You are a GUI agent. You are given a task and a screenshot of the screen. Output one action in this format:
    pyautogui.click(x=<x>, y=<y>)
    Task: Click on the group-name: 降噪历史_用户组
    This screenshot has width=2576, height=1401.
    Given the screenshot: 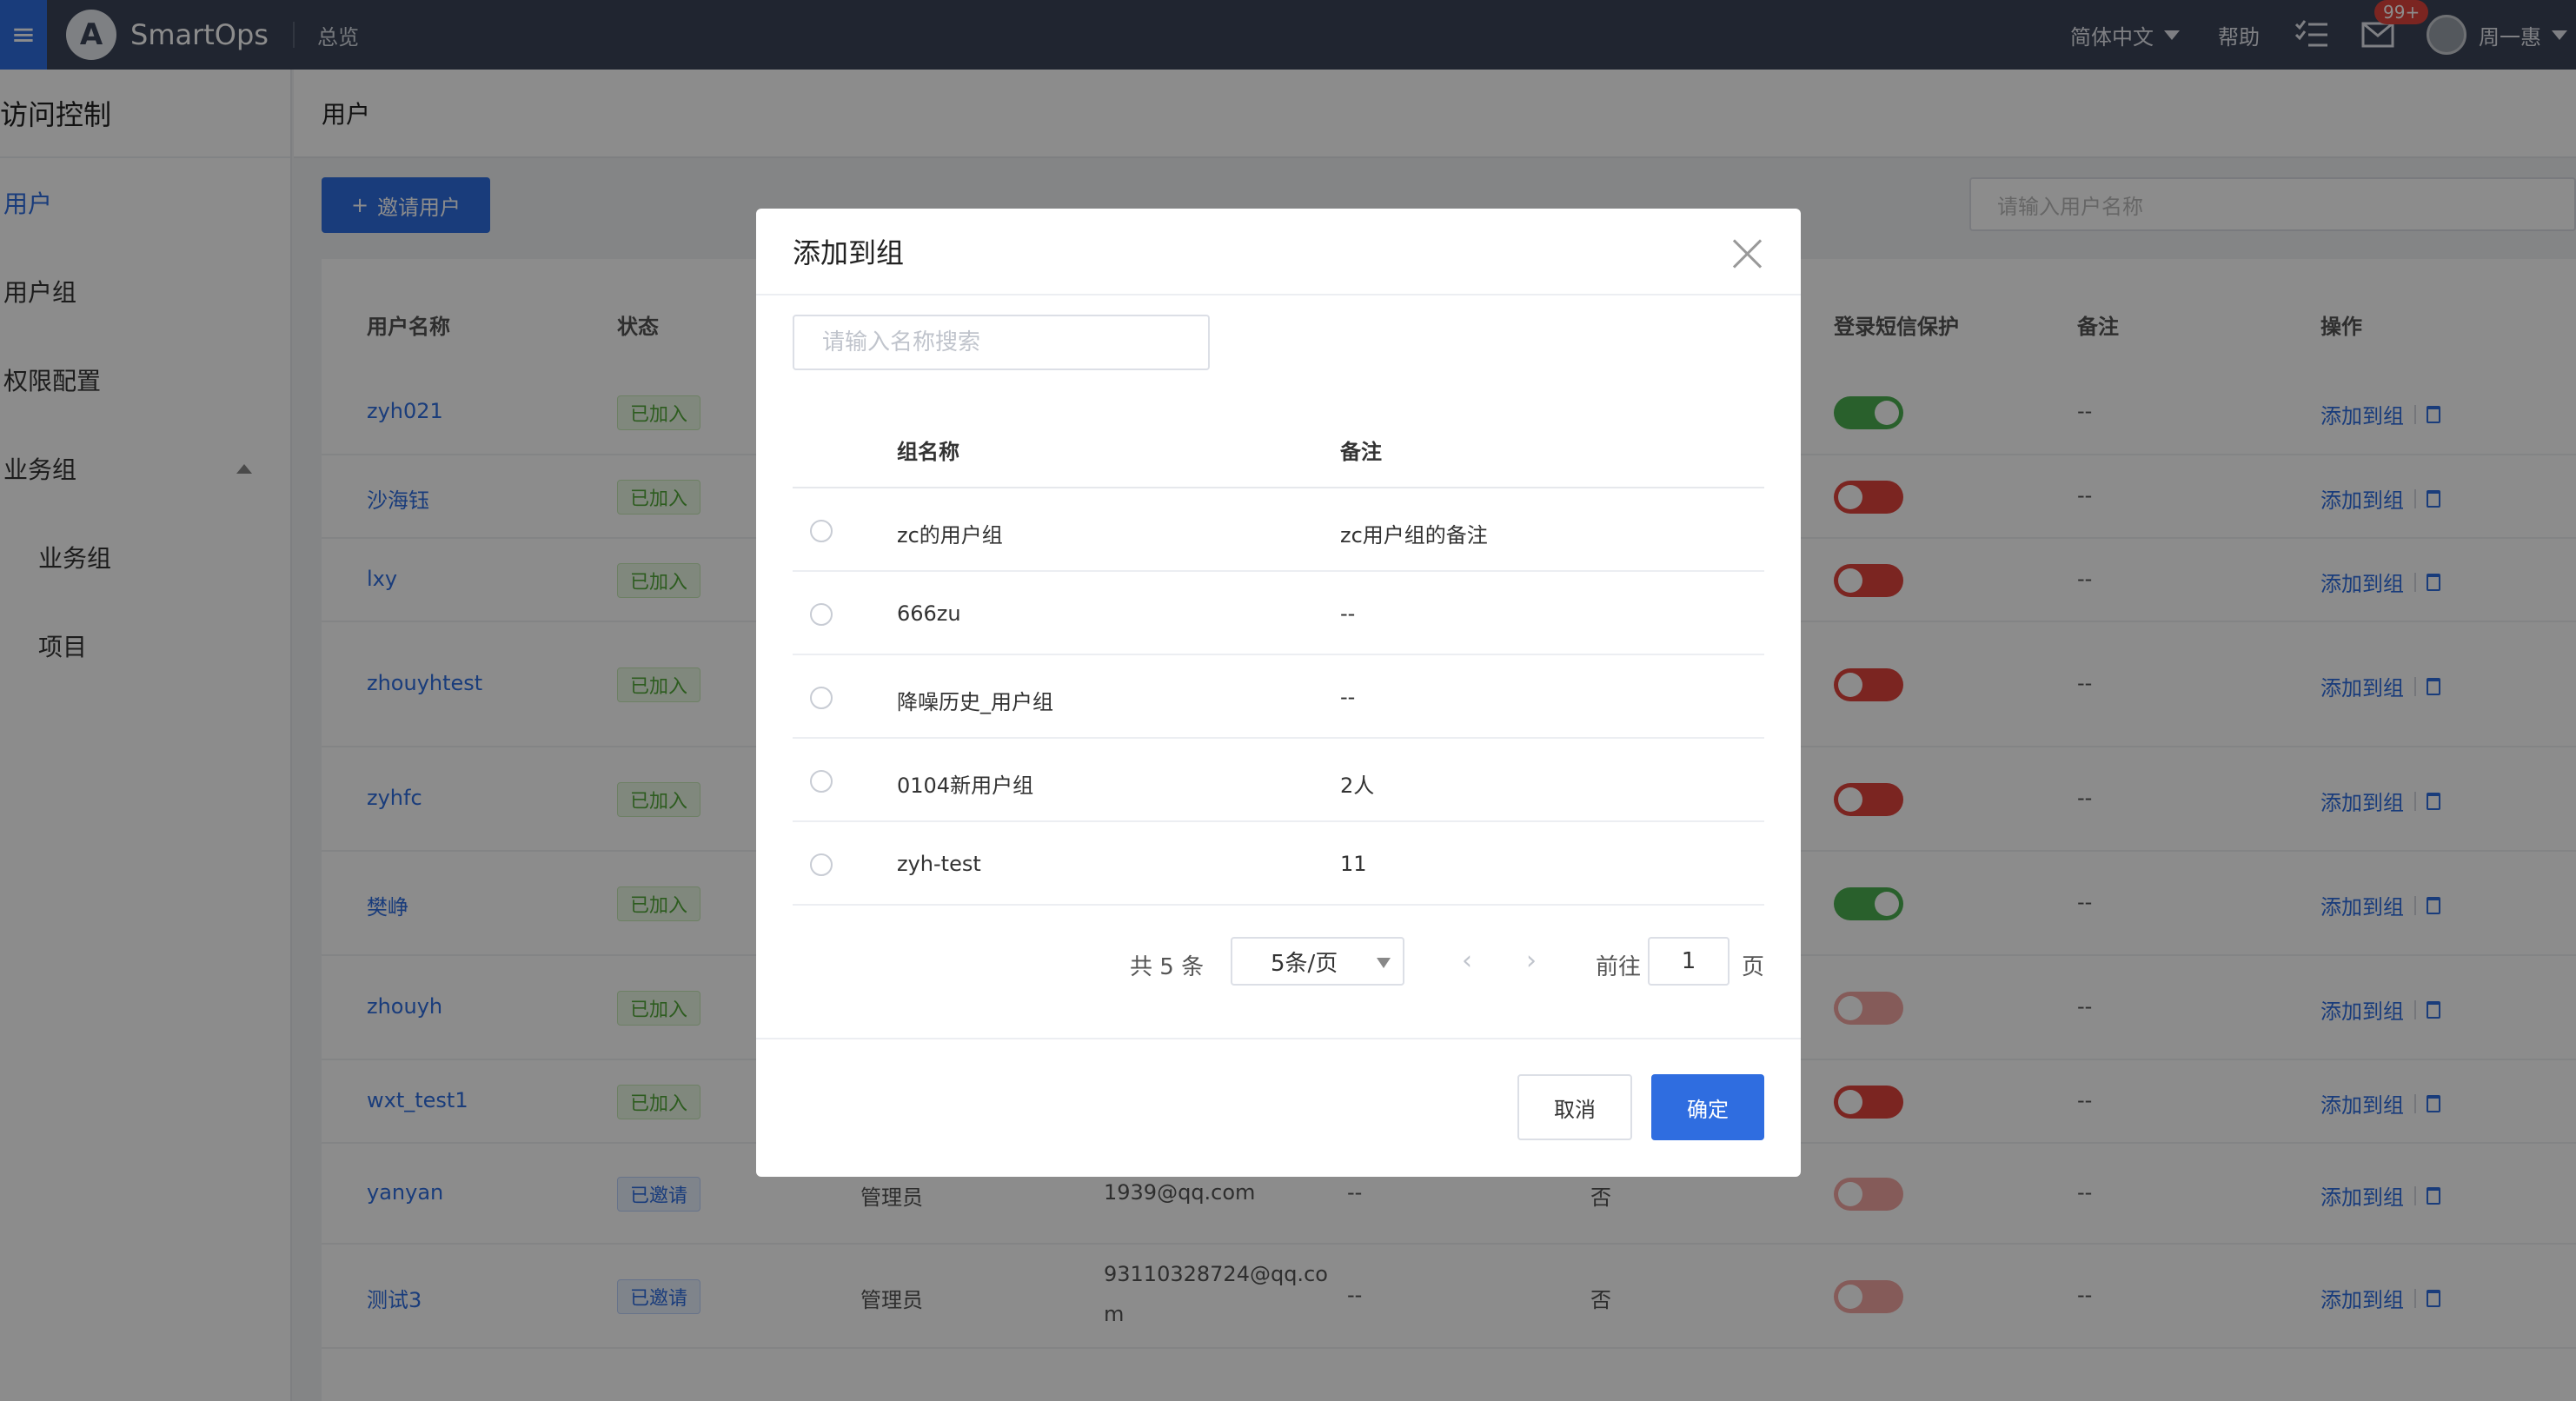 What is the action you would take?
    pyautogui.click(x=975, y=702)
    